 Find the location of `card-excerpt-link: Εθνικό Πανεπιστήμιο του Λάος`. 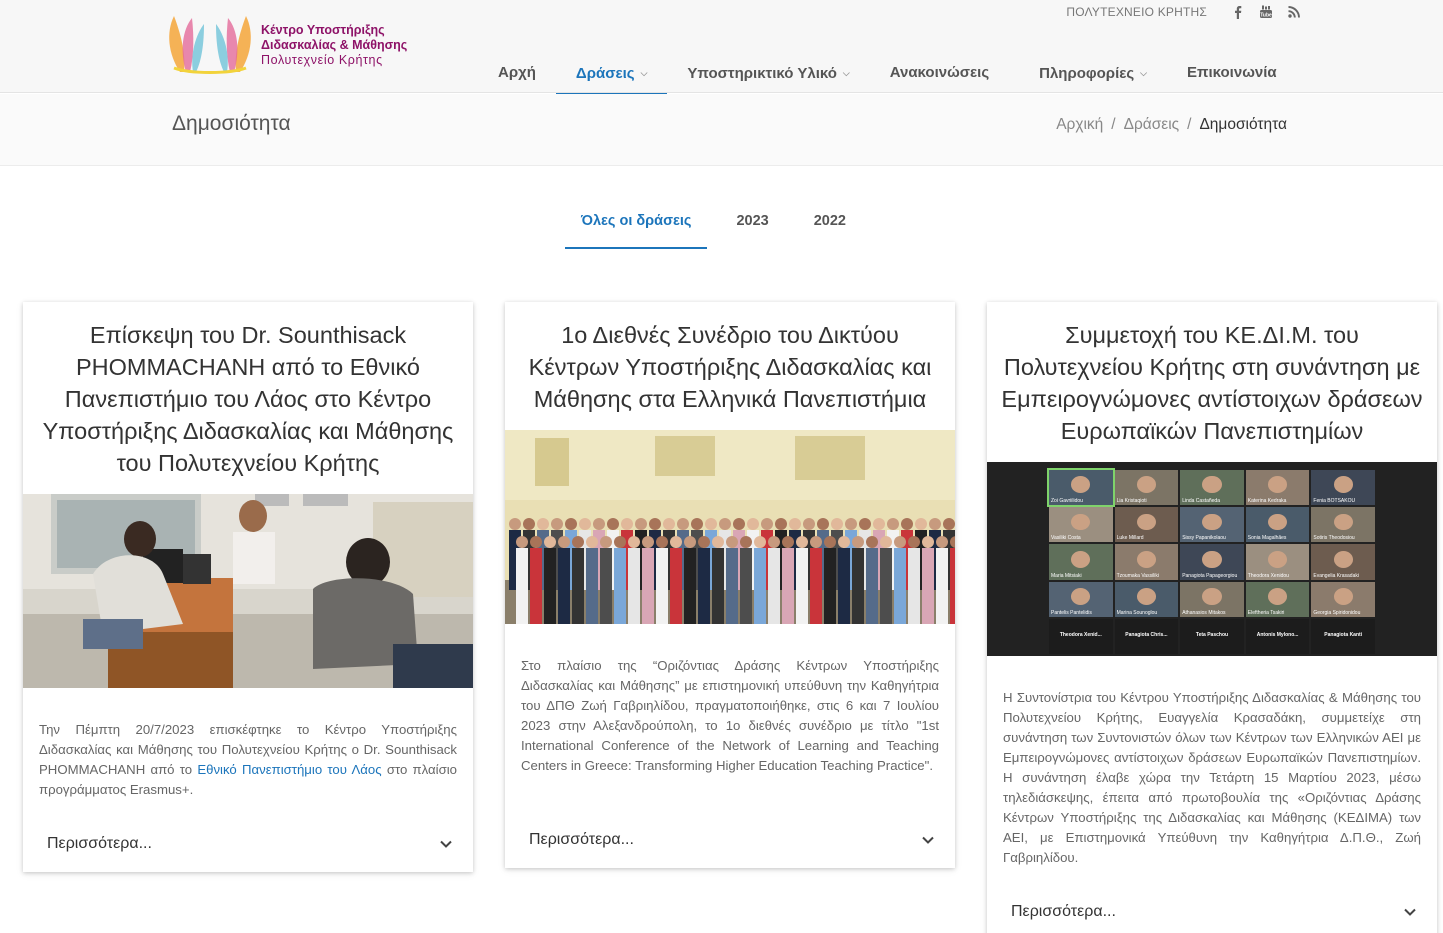

card-excerpt-link: Εθνικό Πανεπιστήμιο του Λάος is located at coordinates (289, 769).